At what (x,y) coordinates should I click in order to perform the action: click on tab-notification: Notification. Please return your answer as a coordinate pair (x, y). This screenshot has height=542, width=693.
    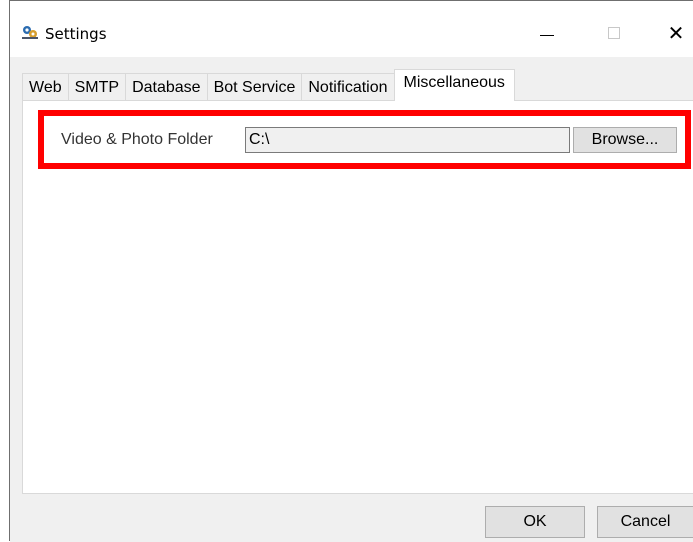
    Looking at the image, I should click on (348, 87).